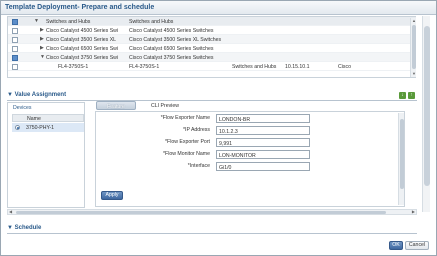  I want to click on ok-button: OK, so click(396, 245).